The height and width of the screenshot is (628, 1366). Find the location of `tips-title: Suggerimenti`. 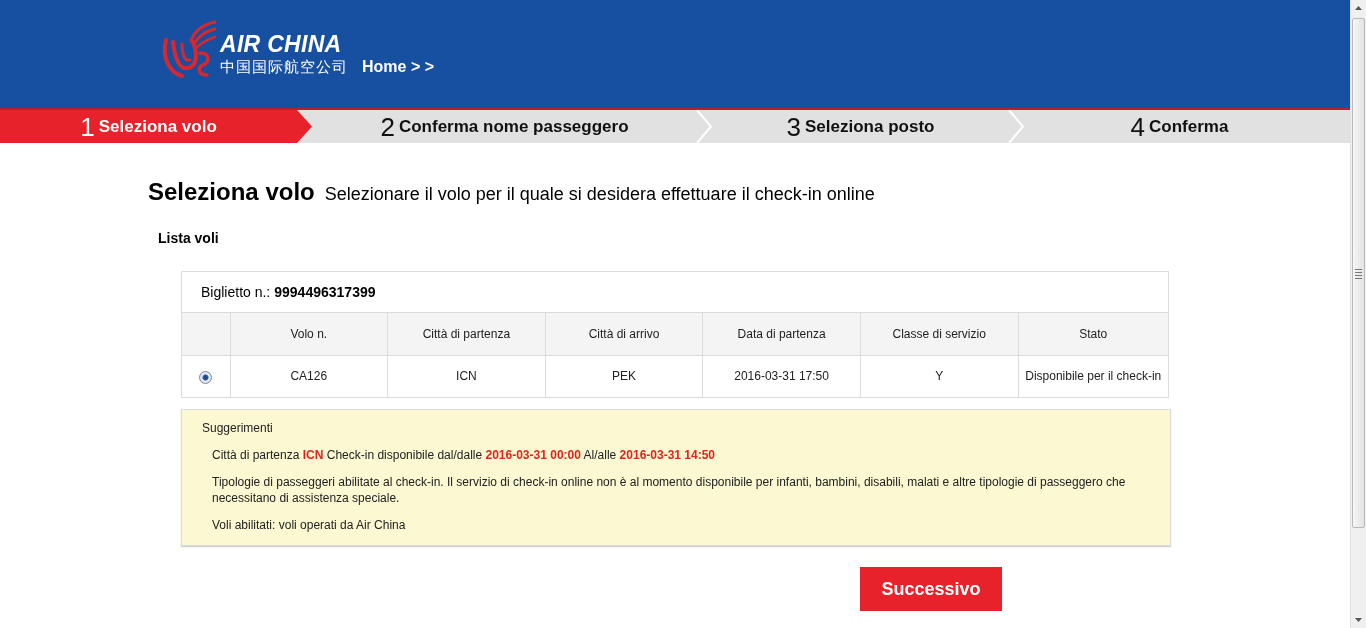

tips-title: Suggerimenti is located at coordinates (237, 428).